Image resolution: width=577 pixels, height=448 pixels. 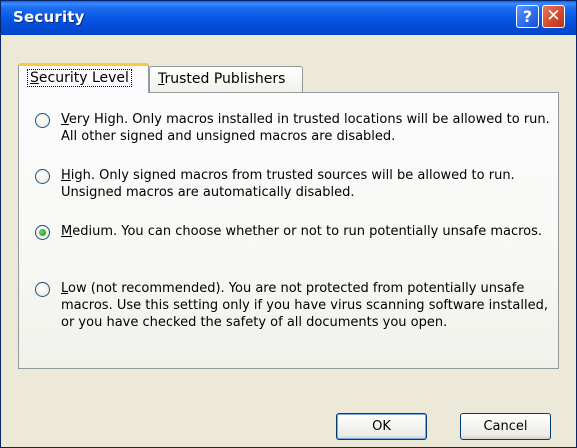 I want to click on close-button: ✕, so click(x=553, y=16).